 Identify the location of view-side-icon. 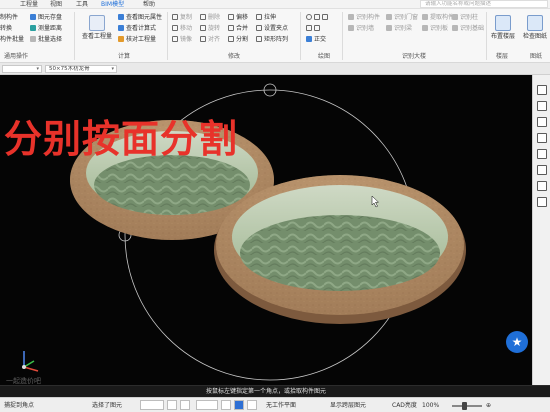
(542, 154).